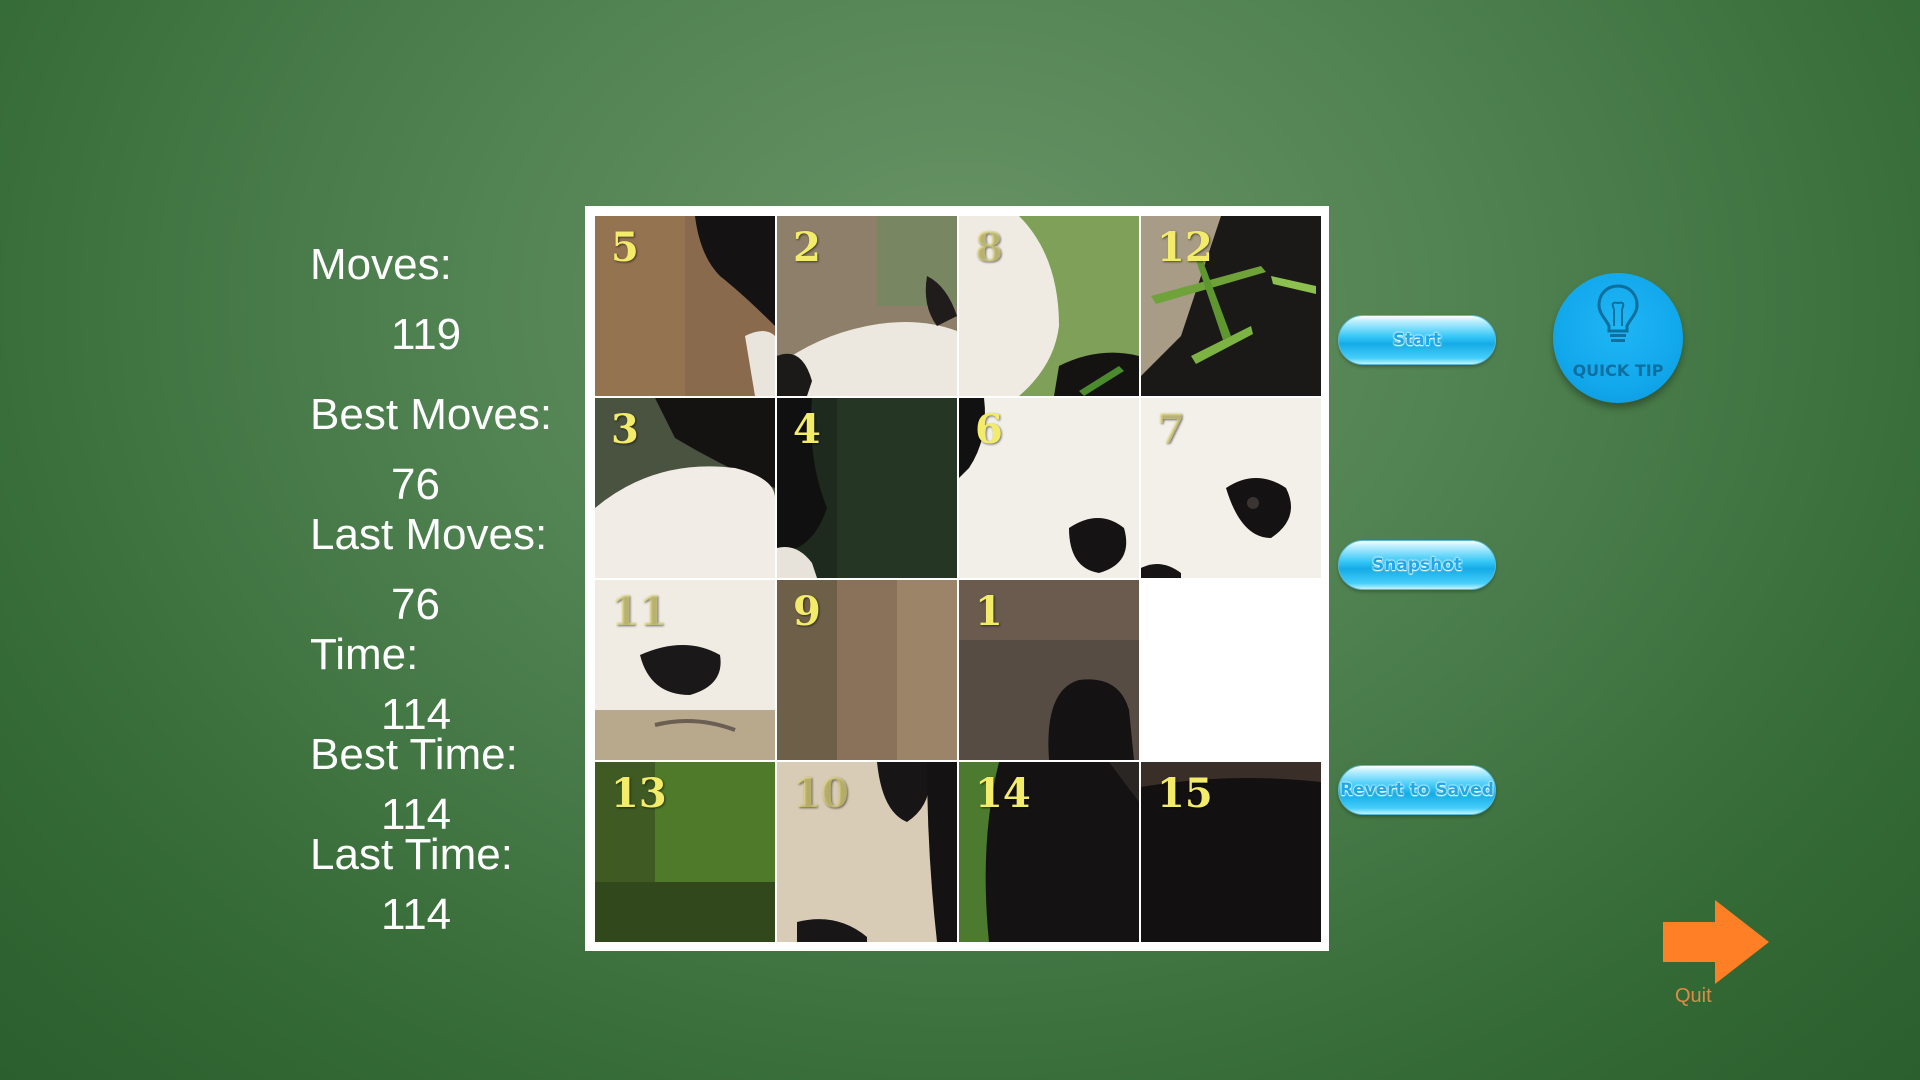  What do you see at coordinates (431, 414) in the screenshot?
I see `best-moves-label: Best Moves:` at bounding box center [431, 414].